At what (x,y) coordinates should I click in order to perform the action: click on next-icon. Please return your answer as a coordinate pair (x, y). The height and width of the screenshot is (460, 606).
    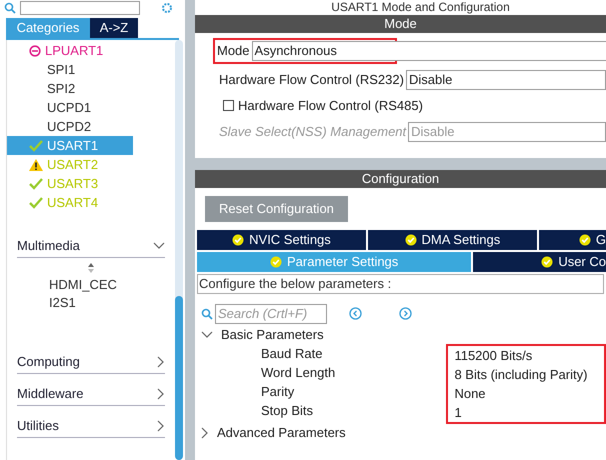
    Looking at the image, I should click on (405, 313).